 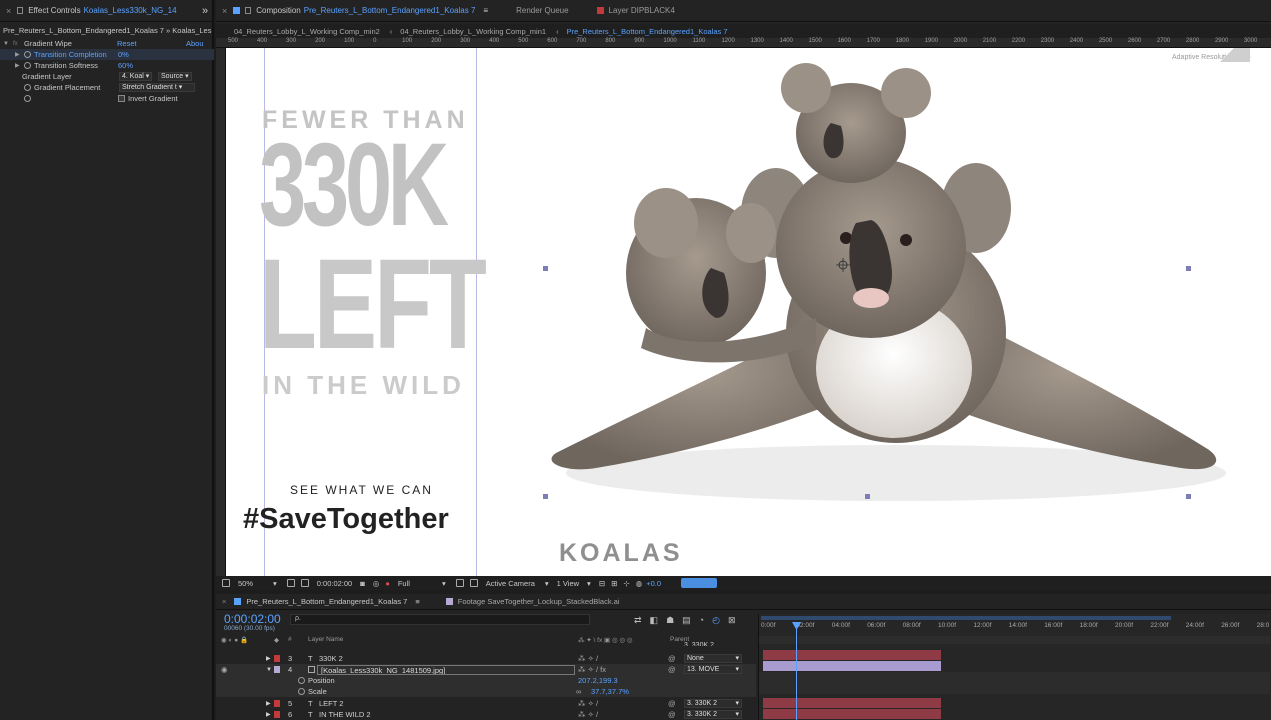 I want to click on clipped-parent-field: 3. 330K 2, so click(x=714, y=644).